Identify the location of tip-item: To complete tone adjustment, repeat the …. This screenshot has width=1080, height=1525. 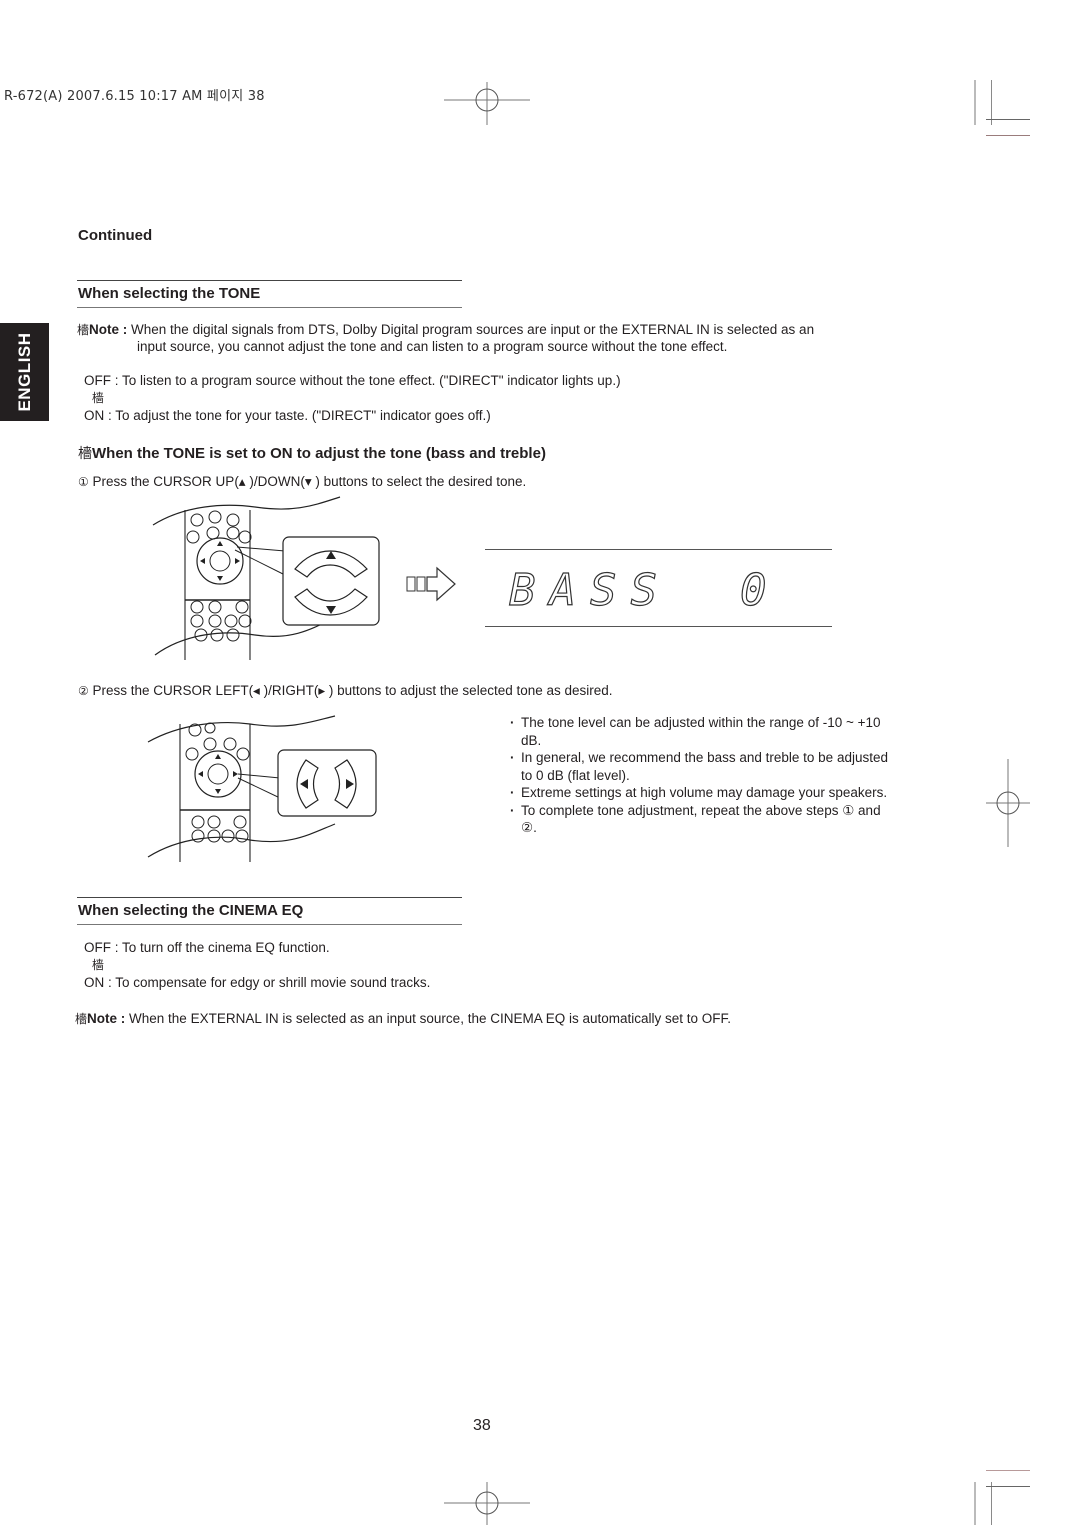
(700, 819).